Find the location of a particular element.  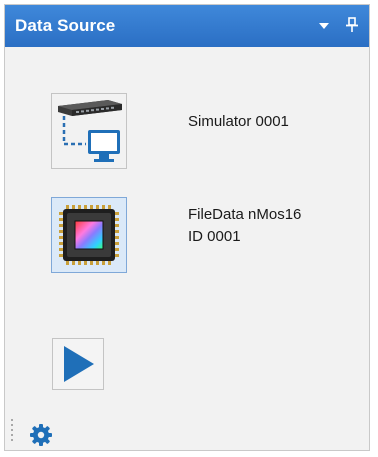

source-simulator-button is located at coordinates (89, 131).